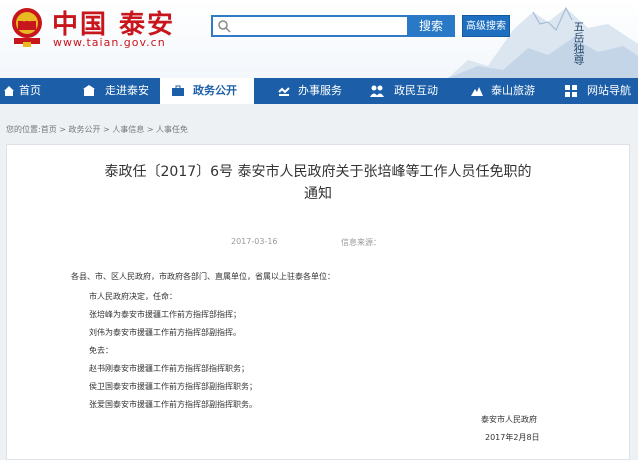 Image resolution: width=638 pixels, height=460 pixels. What do you see at coordinates (571, 91) in the screenshot?
I see `grid-icon` at bounding box center [571, 91].